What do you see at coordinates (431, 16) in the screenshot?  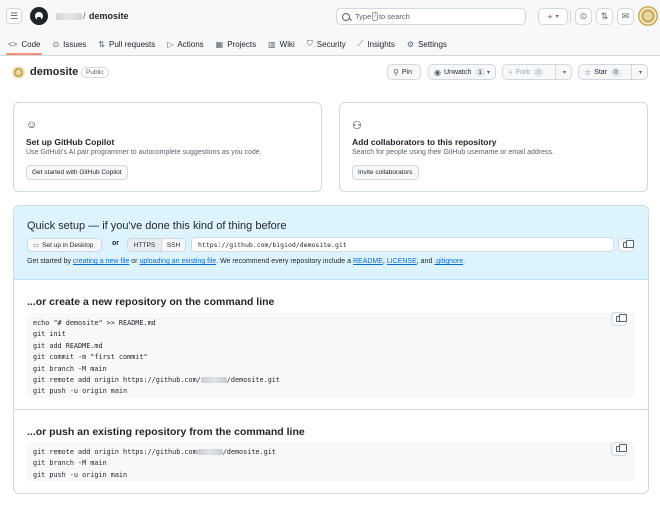 I see `search-input: Type / to search` at bounding box center [431, 16].